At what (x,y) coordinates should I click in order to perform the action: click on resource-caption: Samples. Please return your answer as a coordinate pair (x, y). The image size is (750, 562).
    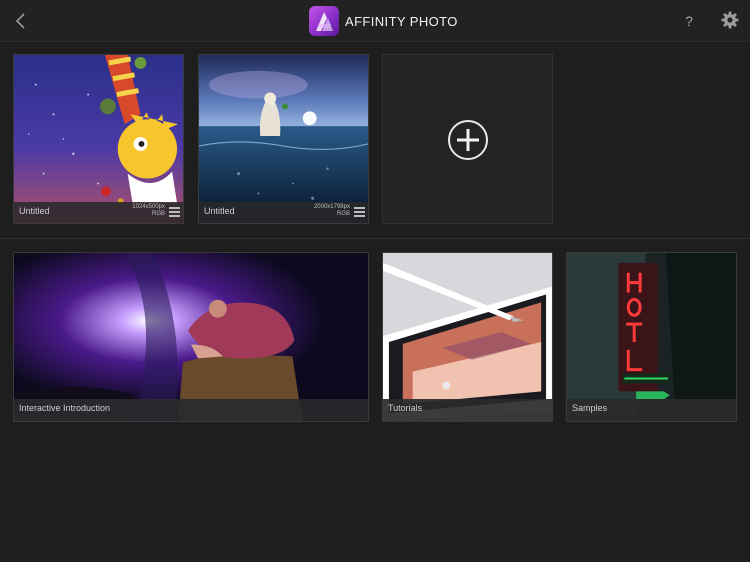
    Looking at the image, I should click on (651, 410).